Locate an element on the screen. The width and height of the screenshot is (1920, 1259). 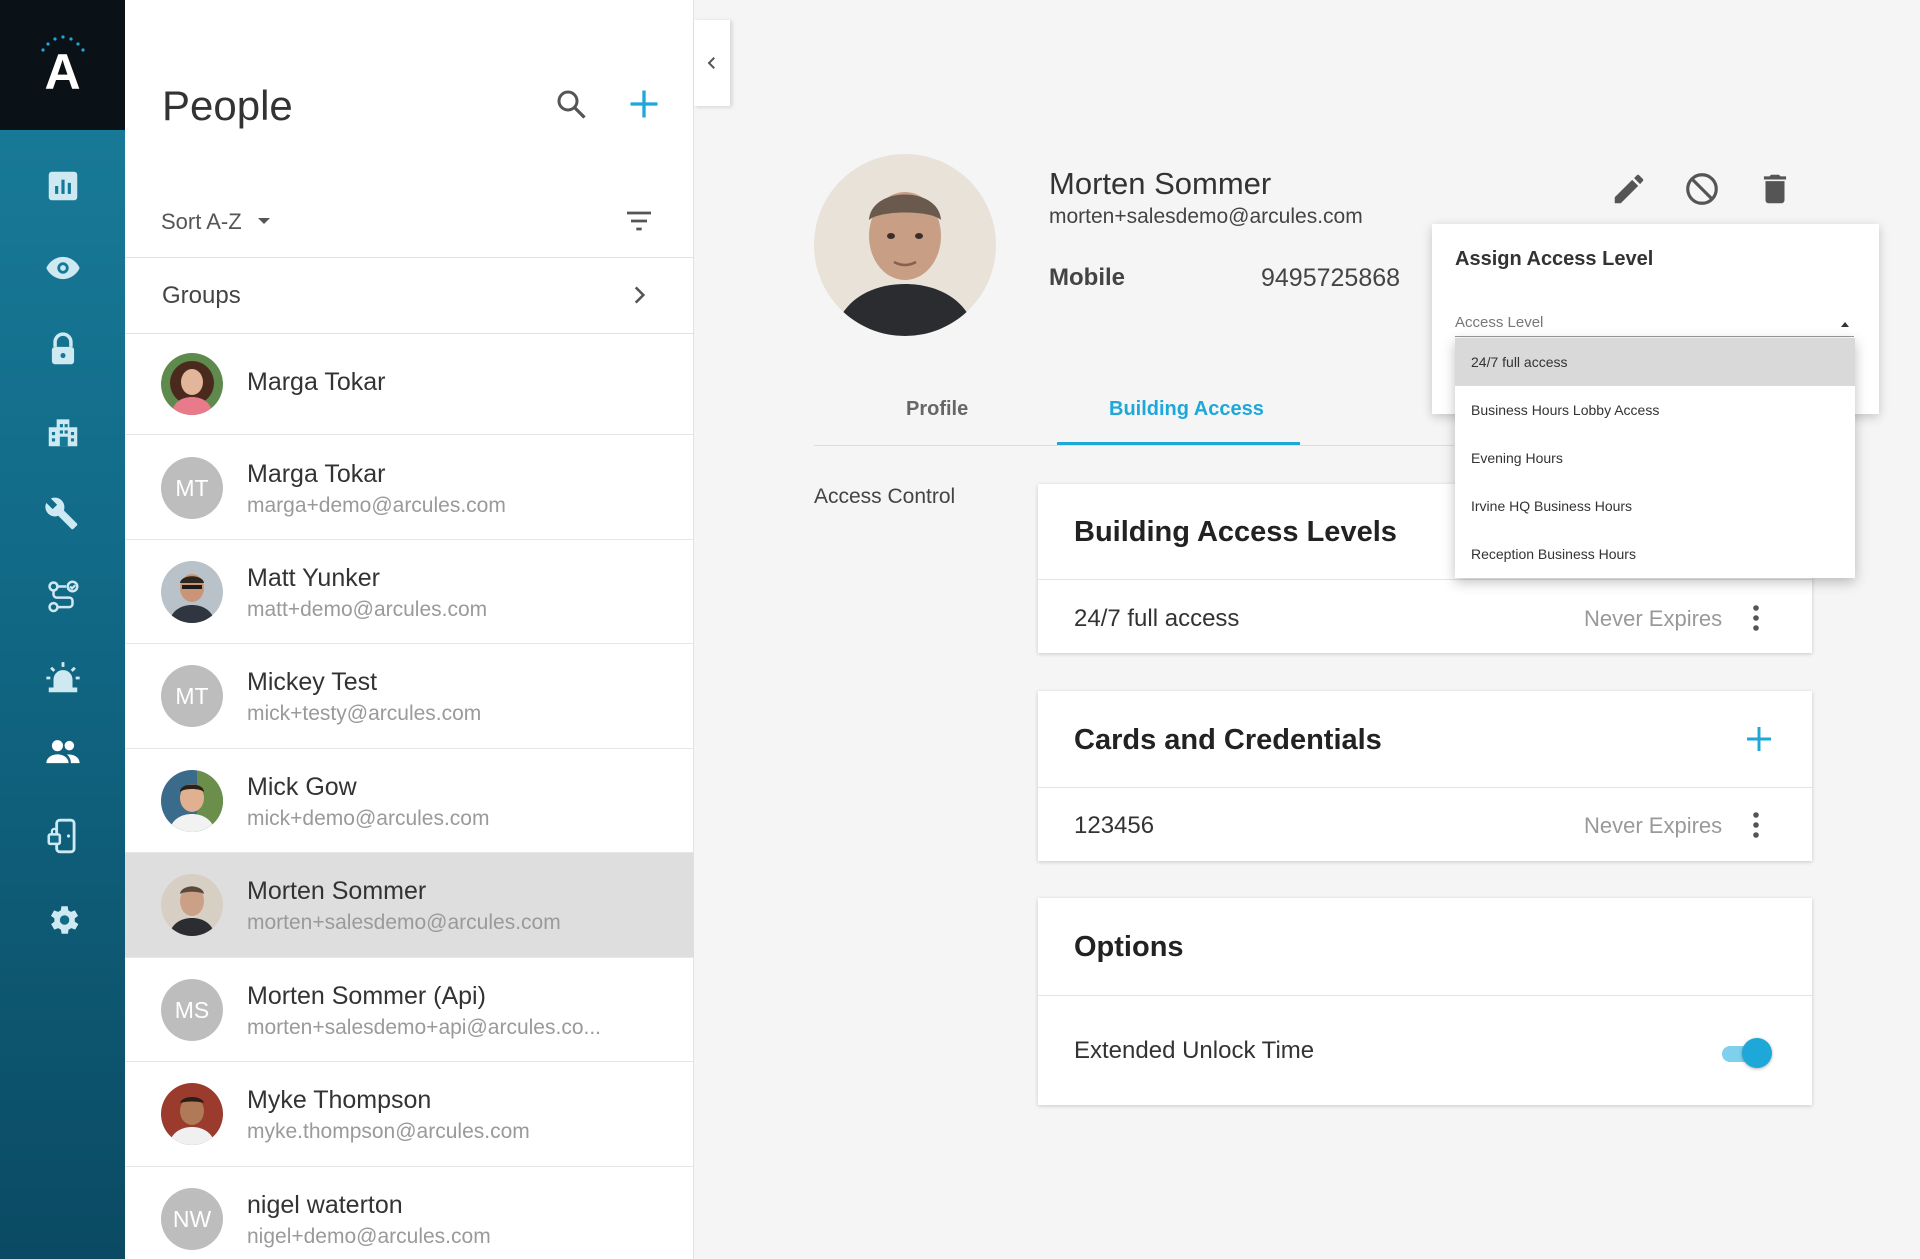
mobile-label: Mobile is located at coordinates (1087, 277).